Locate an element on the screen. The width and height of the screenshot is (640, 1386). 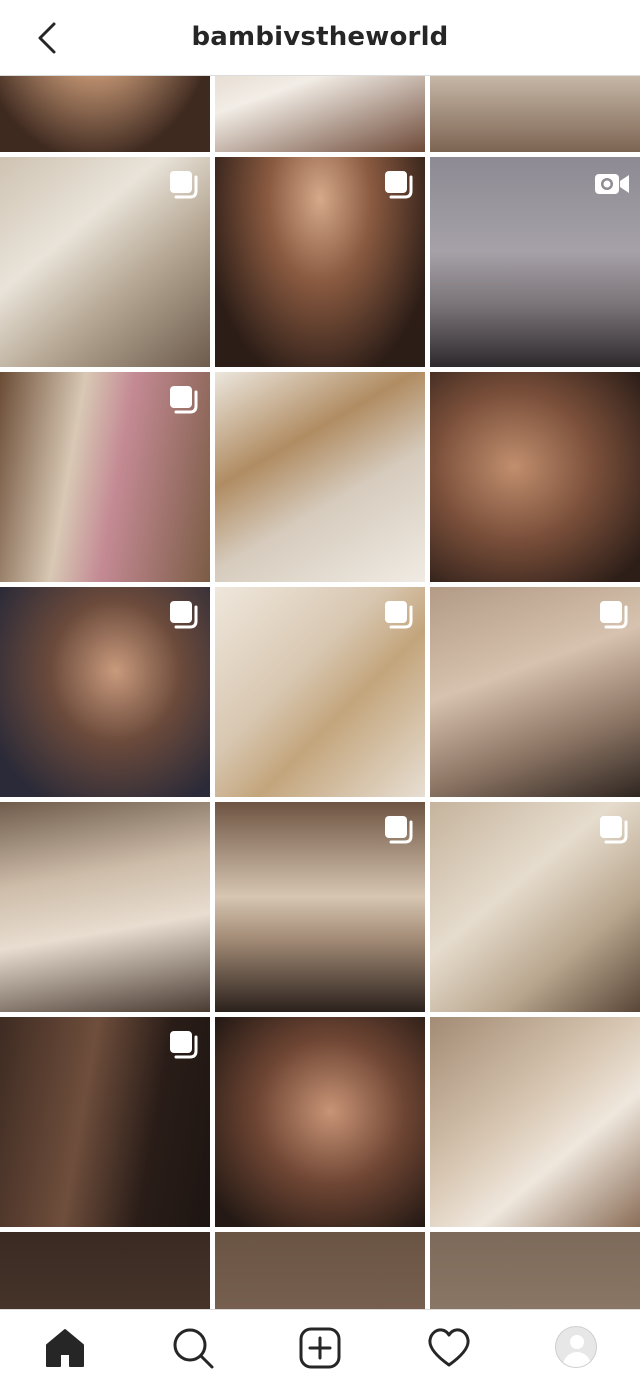
nav-search-button is located at coordinates (193, 1348).